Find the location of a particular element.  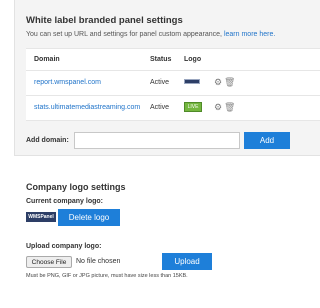

add-domain-input is located at coordinates (157, 140).